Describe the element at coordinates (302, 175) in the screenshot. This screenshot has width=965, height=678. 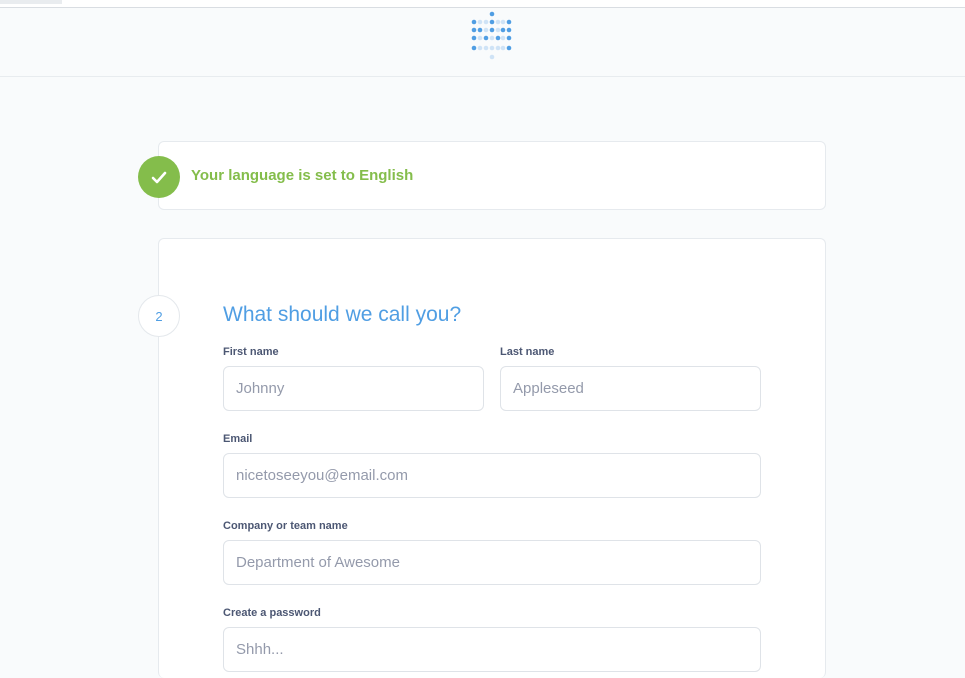
I see `language-status-text: Your language is set to English` at that location.